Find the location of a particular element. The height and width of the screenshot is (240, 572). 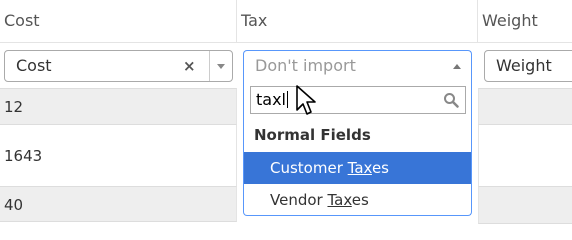

chevron-up-icon is located at coordinates (457, 66).